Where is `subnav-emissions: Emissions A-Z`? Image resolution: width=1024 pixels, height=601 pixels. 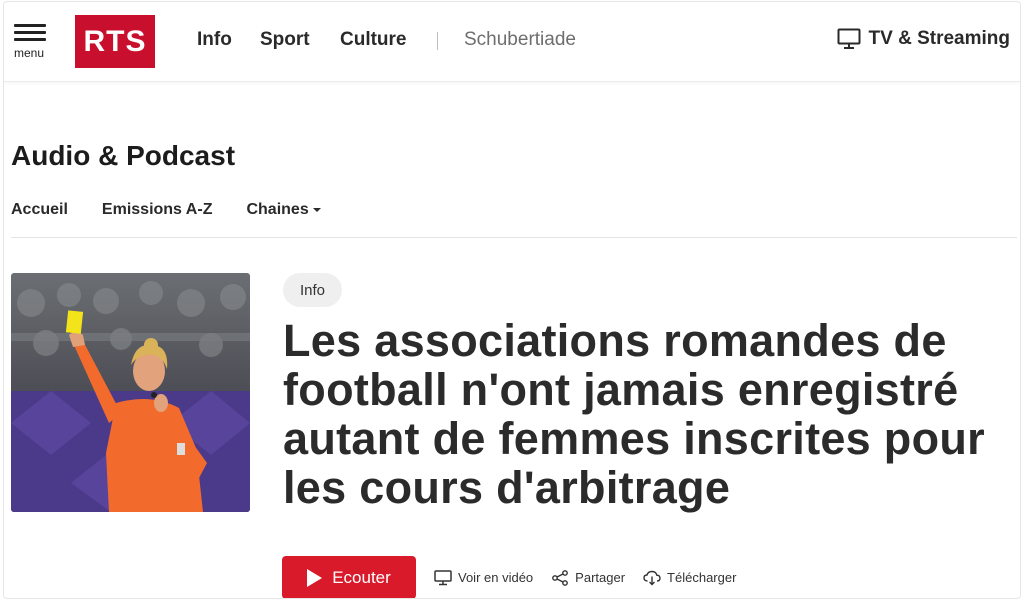 subnav-emissions: Emissions A-Z is located at coordinates (157, 210).